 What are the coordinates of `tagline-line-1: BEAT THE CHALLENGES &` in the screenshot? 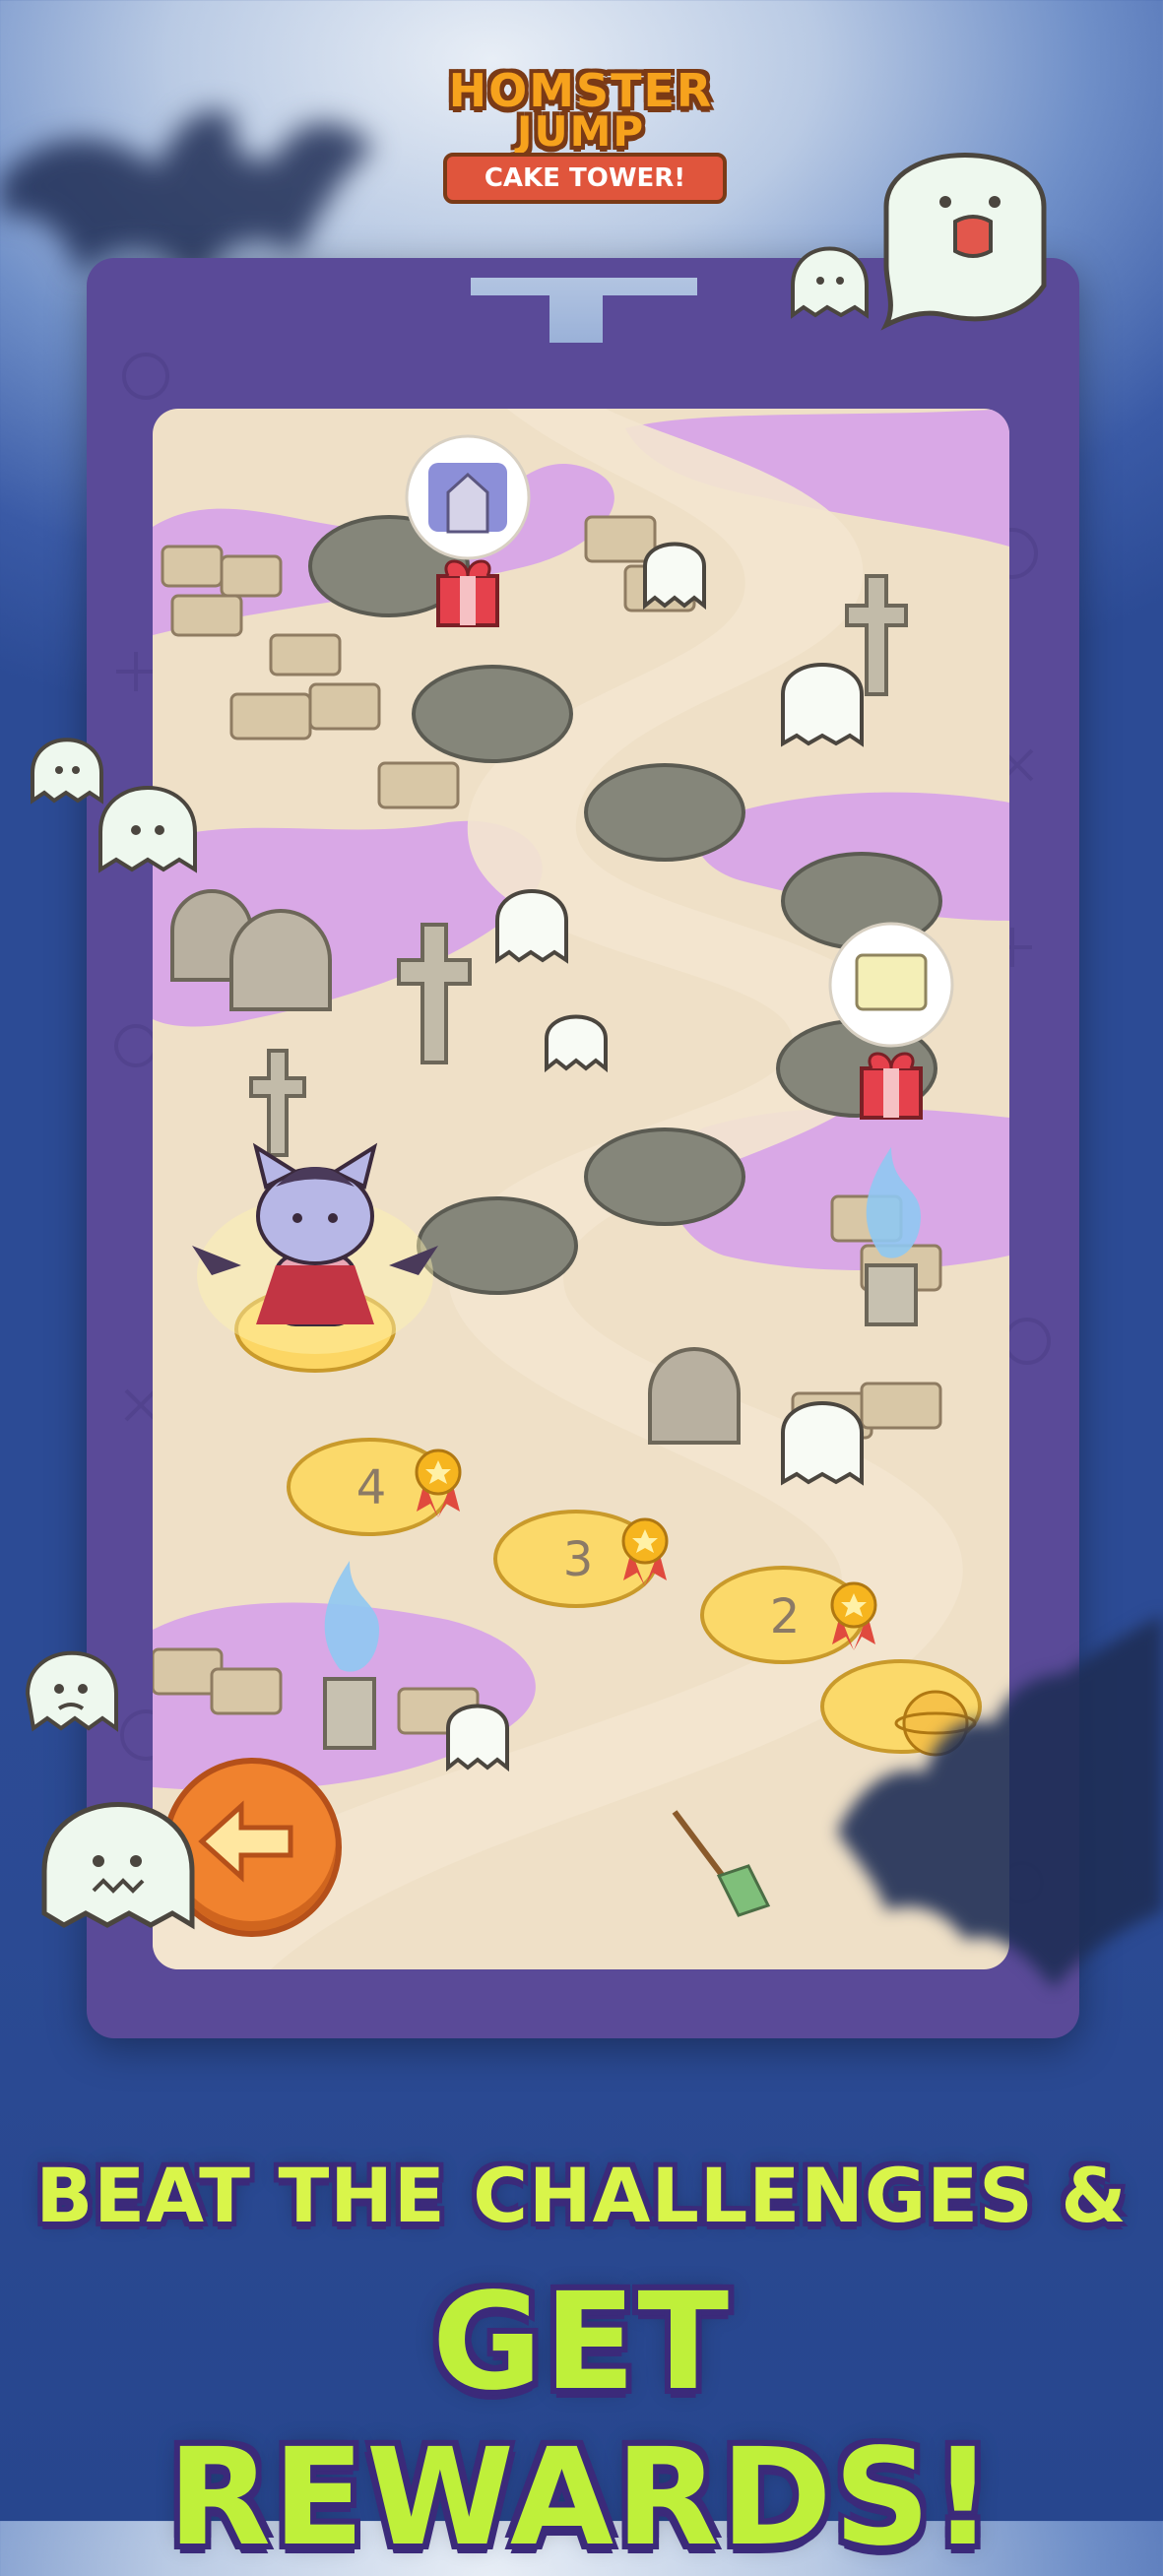 It's located at (581, 2195).